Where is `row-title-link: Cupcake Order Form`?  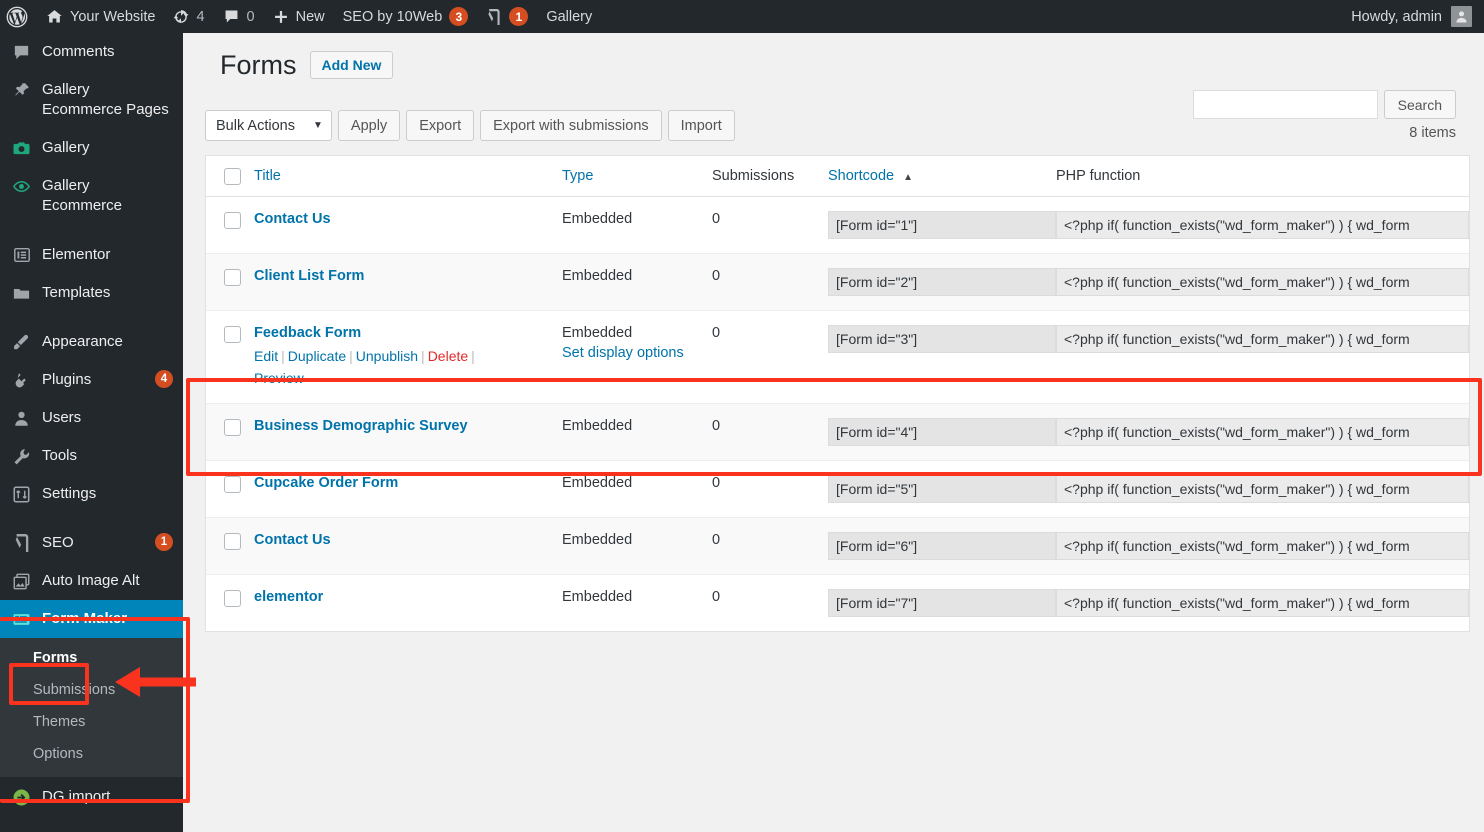
row-title-link: Cupcake Order Form is located at coordinates (326, 483).